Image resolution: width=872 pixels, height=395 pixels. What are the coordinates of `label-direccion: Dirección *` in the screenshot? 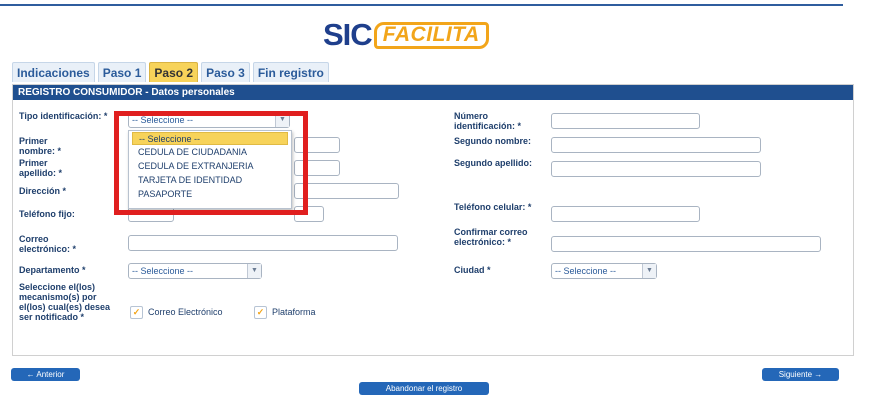 It's located at (43, 191).